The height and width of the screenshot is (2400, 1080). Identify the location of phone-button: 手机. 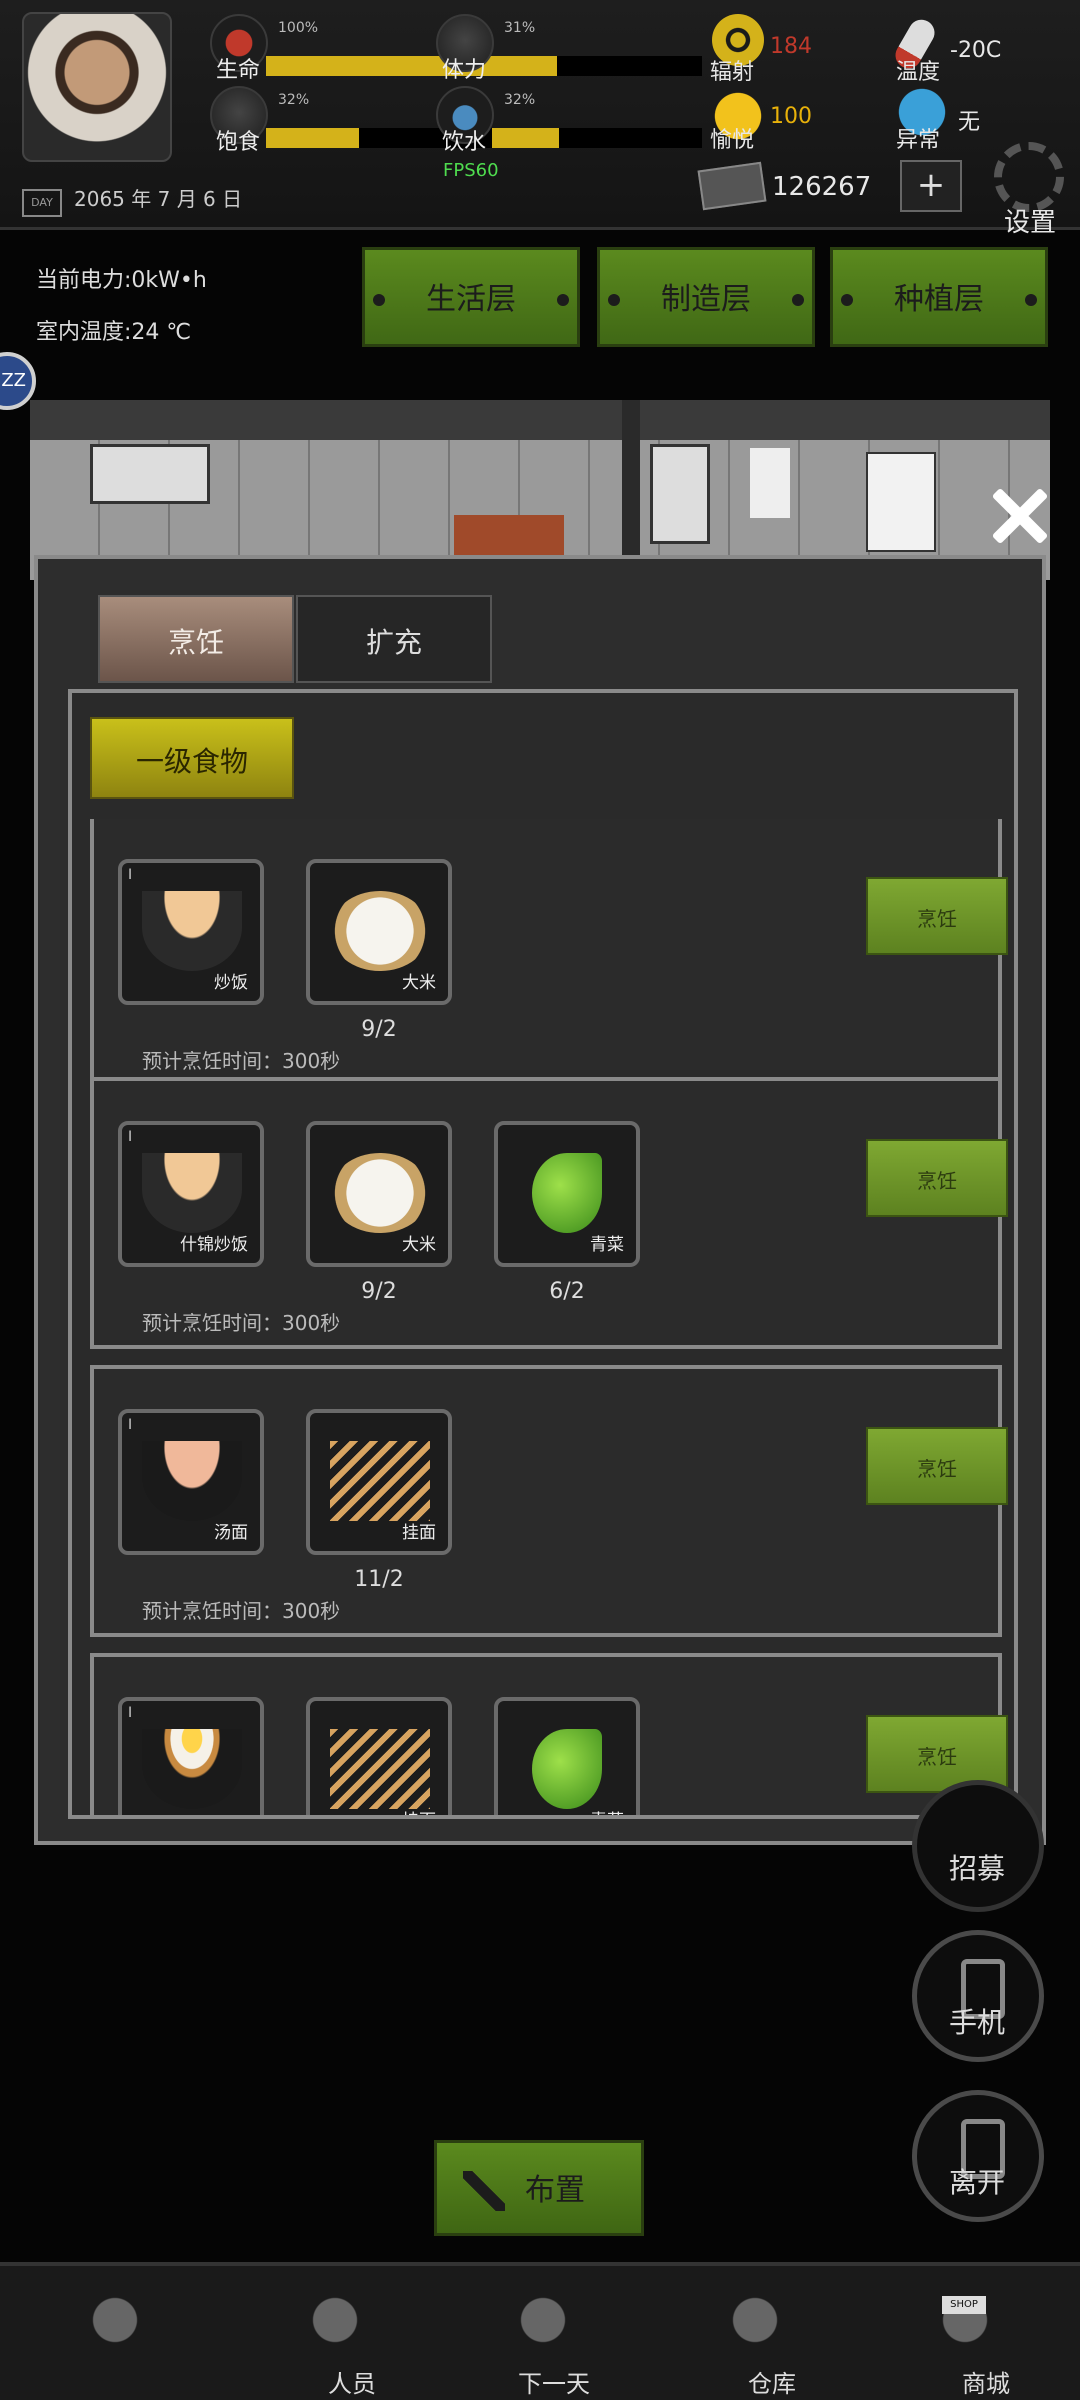
(978, 1996).